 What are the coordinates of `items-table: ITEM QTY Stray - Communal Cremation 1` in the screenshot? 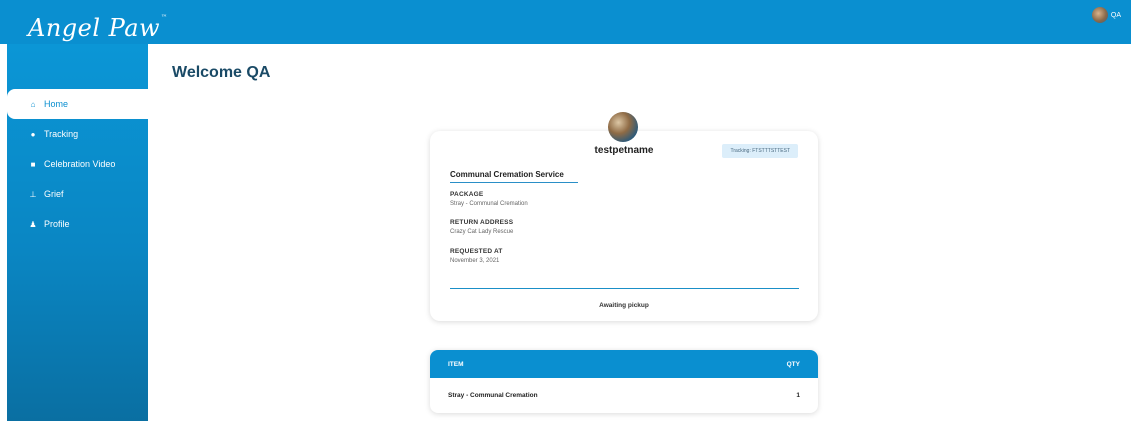 It's located at (624, 381).